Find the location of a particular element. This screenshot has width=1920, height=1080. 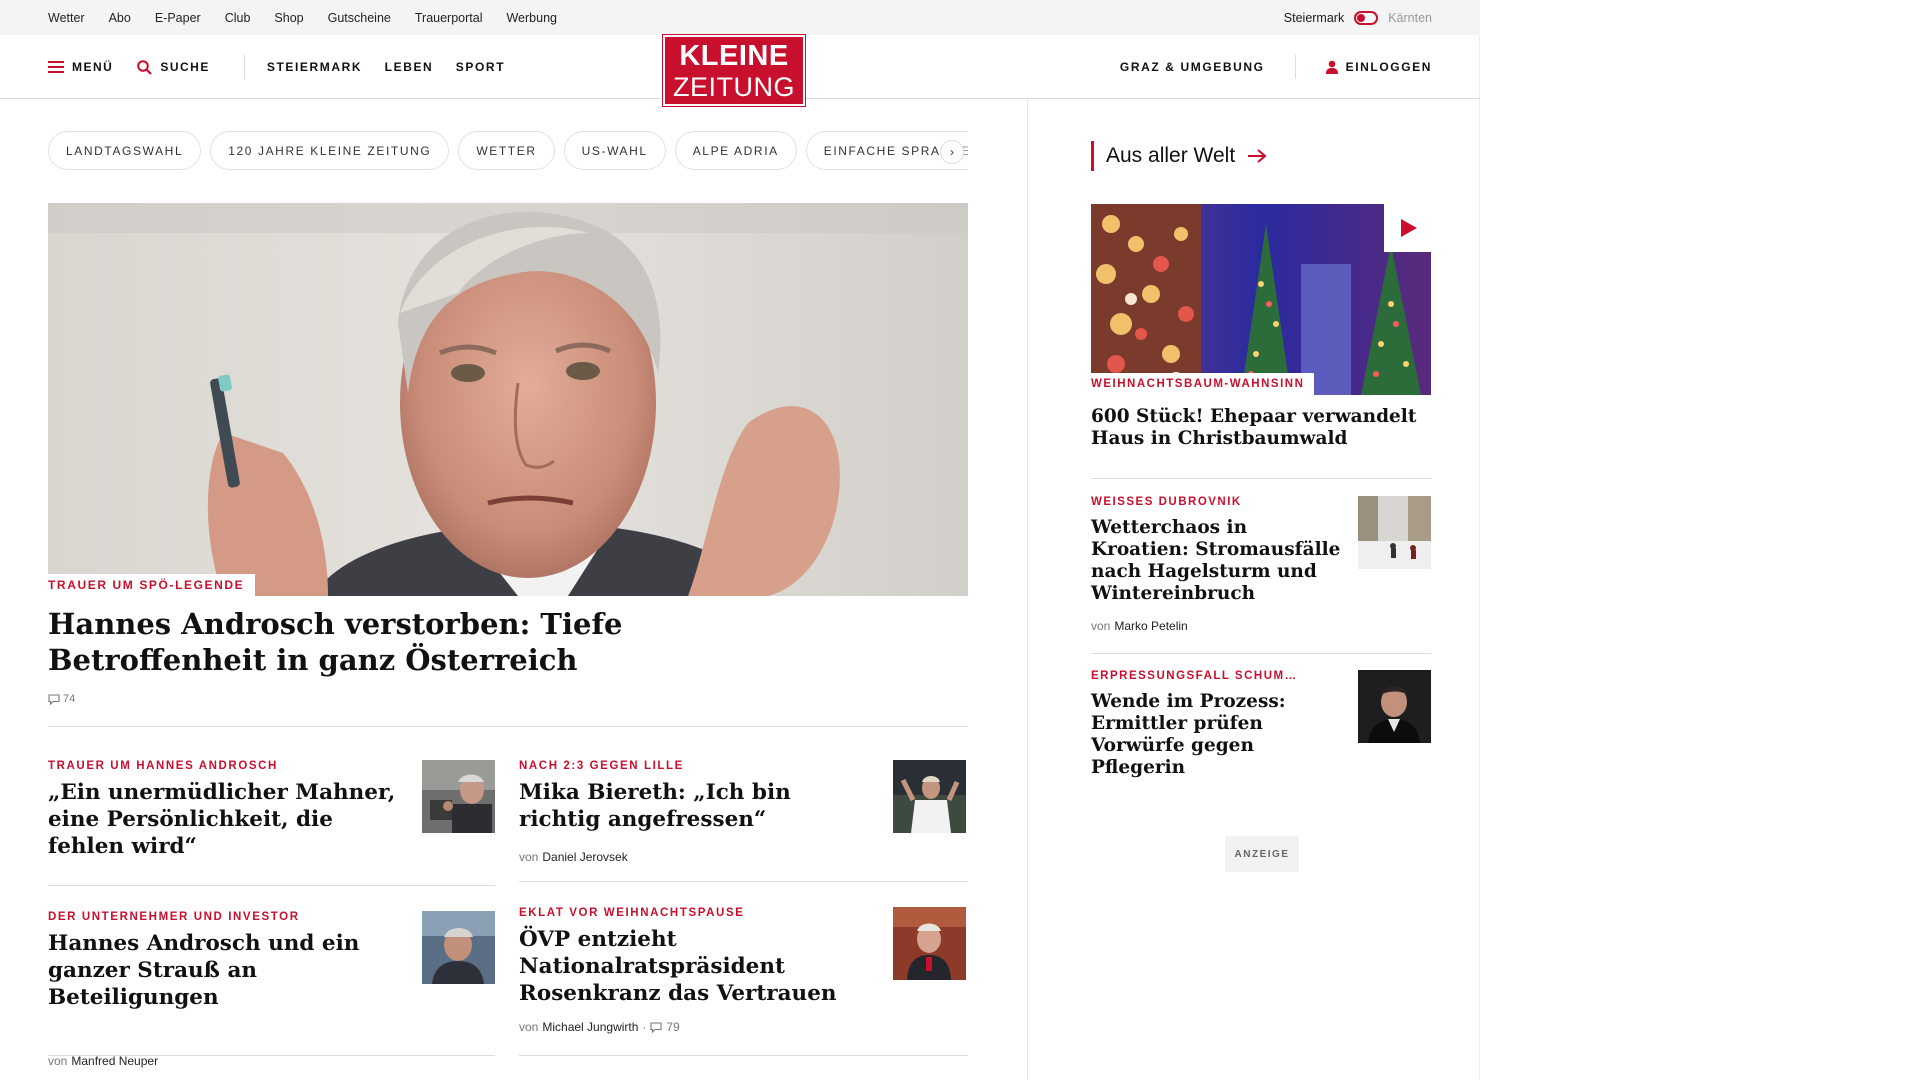

site-logo: KLEINE ZEITUNG is located at coordinates (734, 70).